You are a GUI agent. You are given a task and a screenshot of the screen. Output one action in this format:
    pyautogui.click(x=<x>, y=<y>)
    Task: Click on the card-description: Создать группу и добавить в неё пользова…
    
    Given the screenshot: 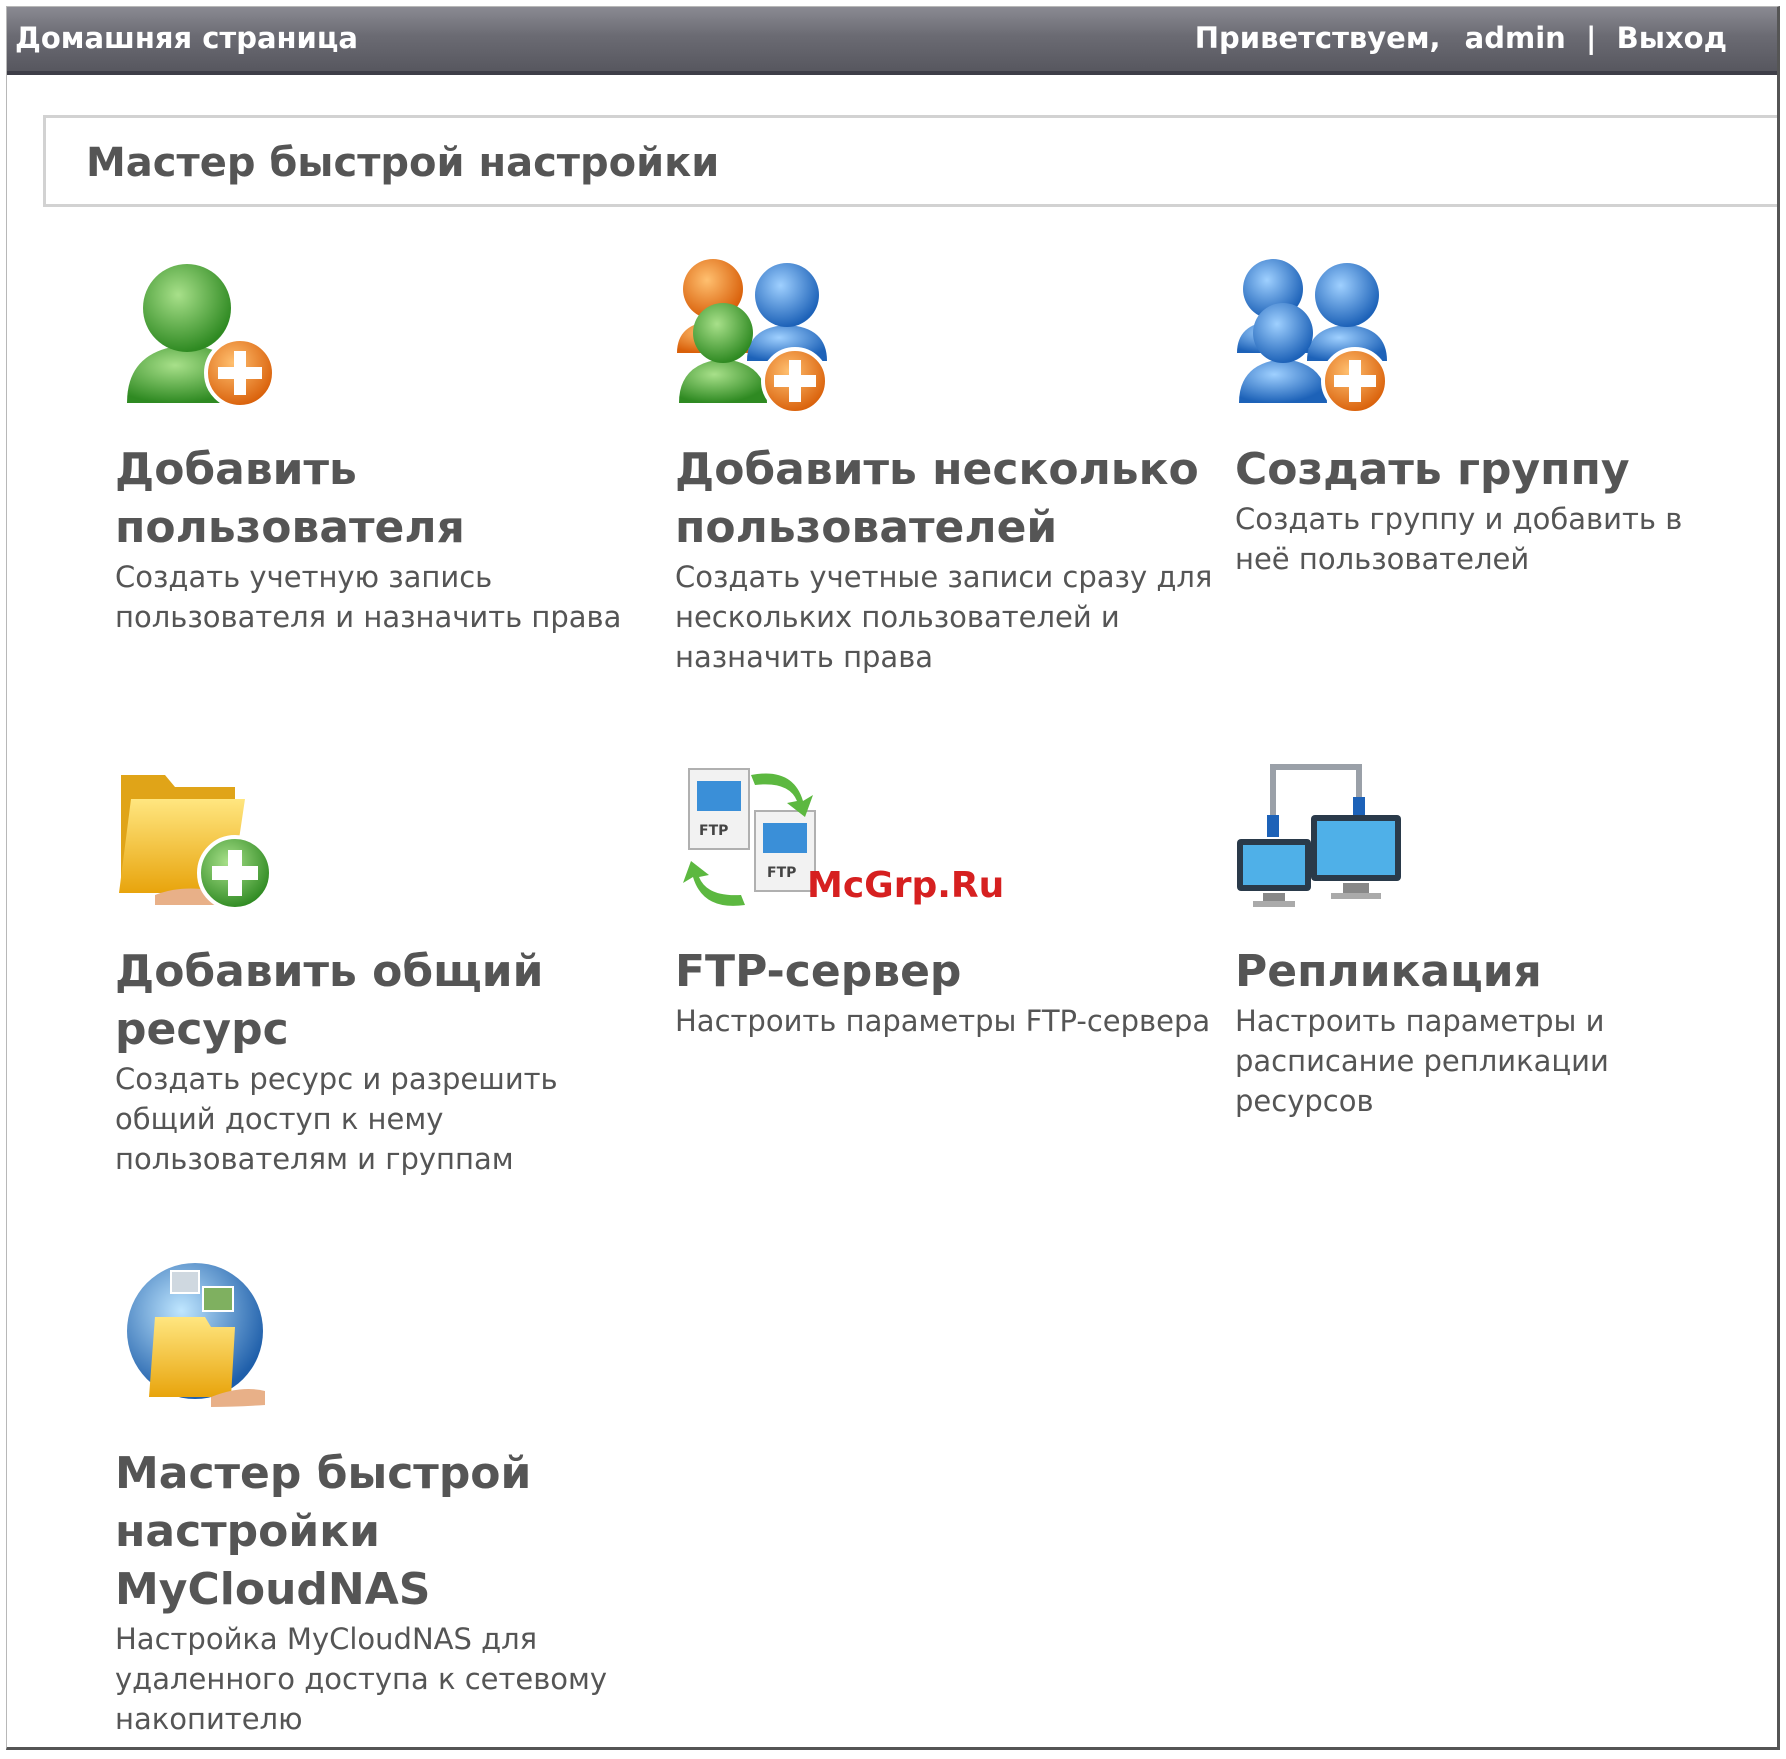 What is the action you would take?
    pyautogui.click(x=1459, y=539)
    